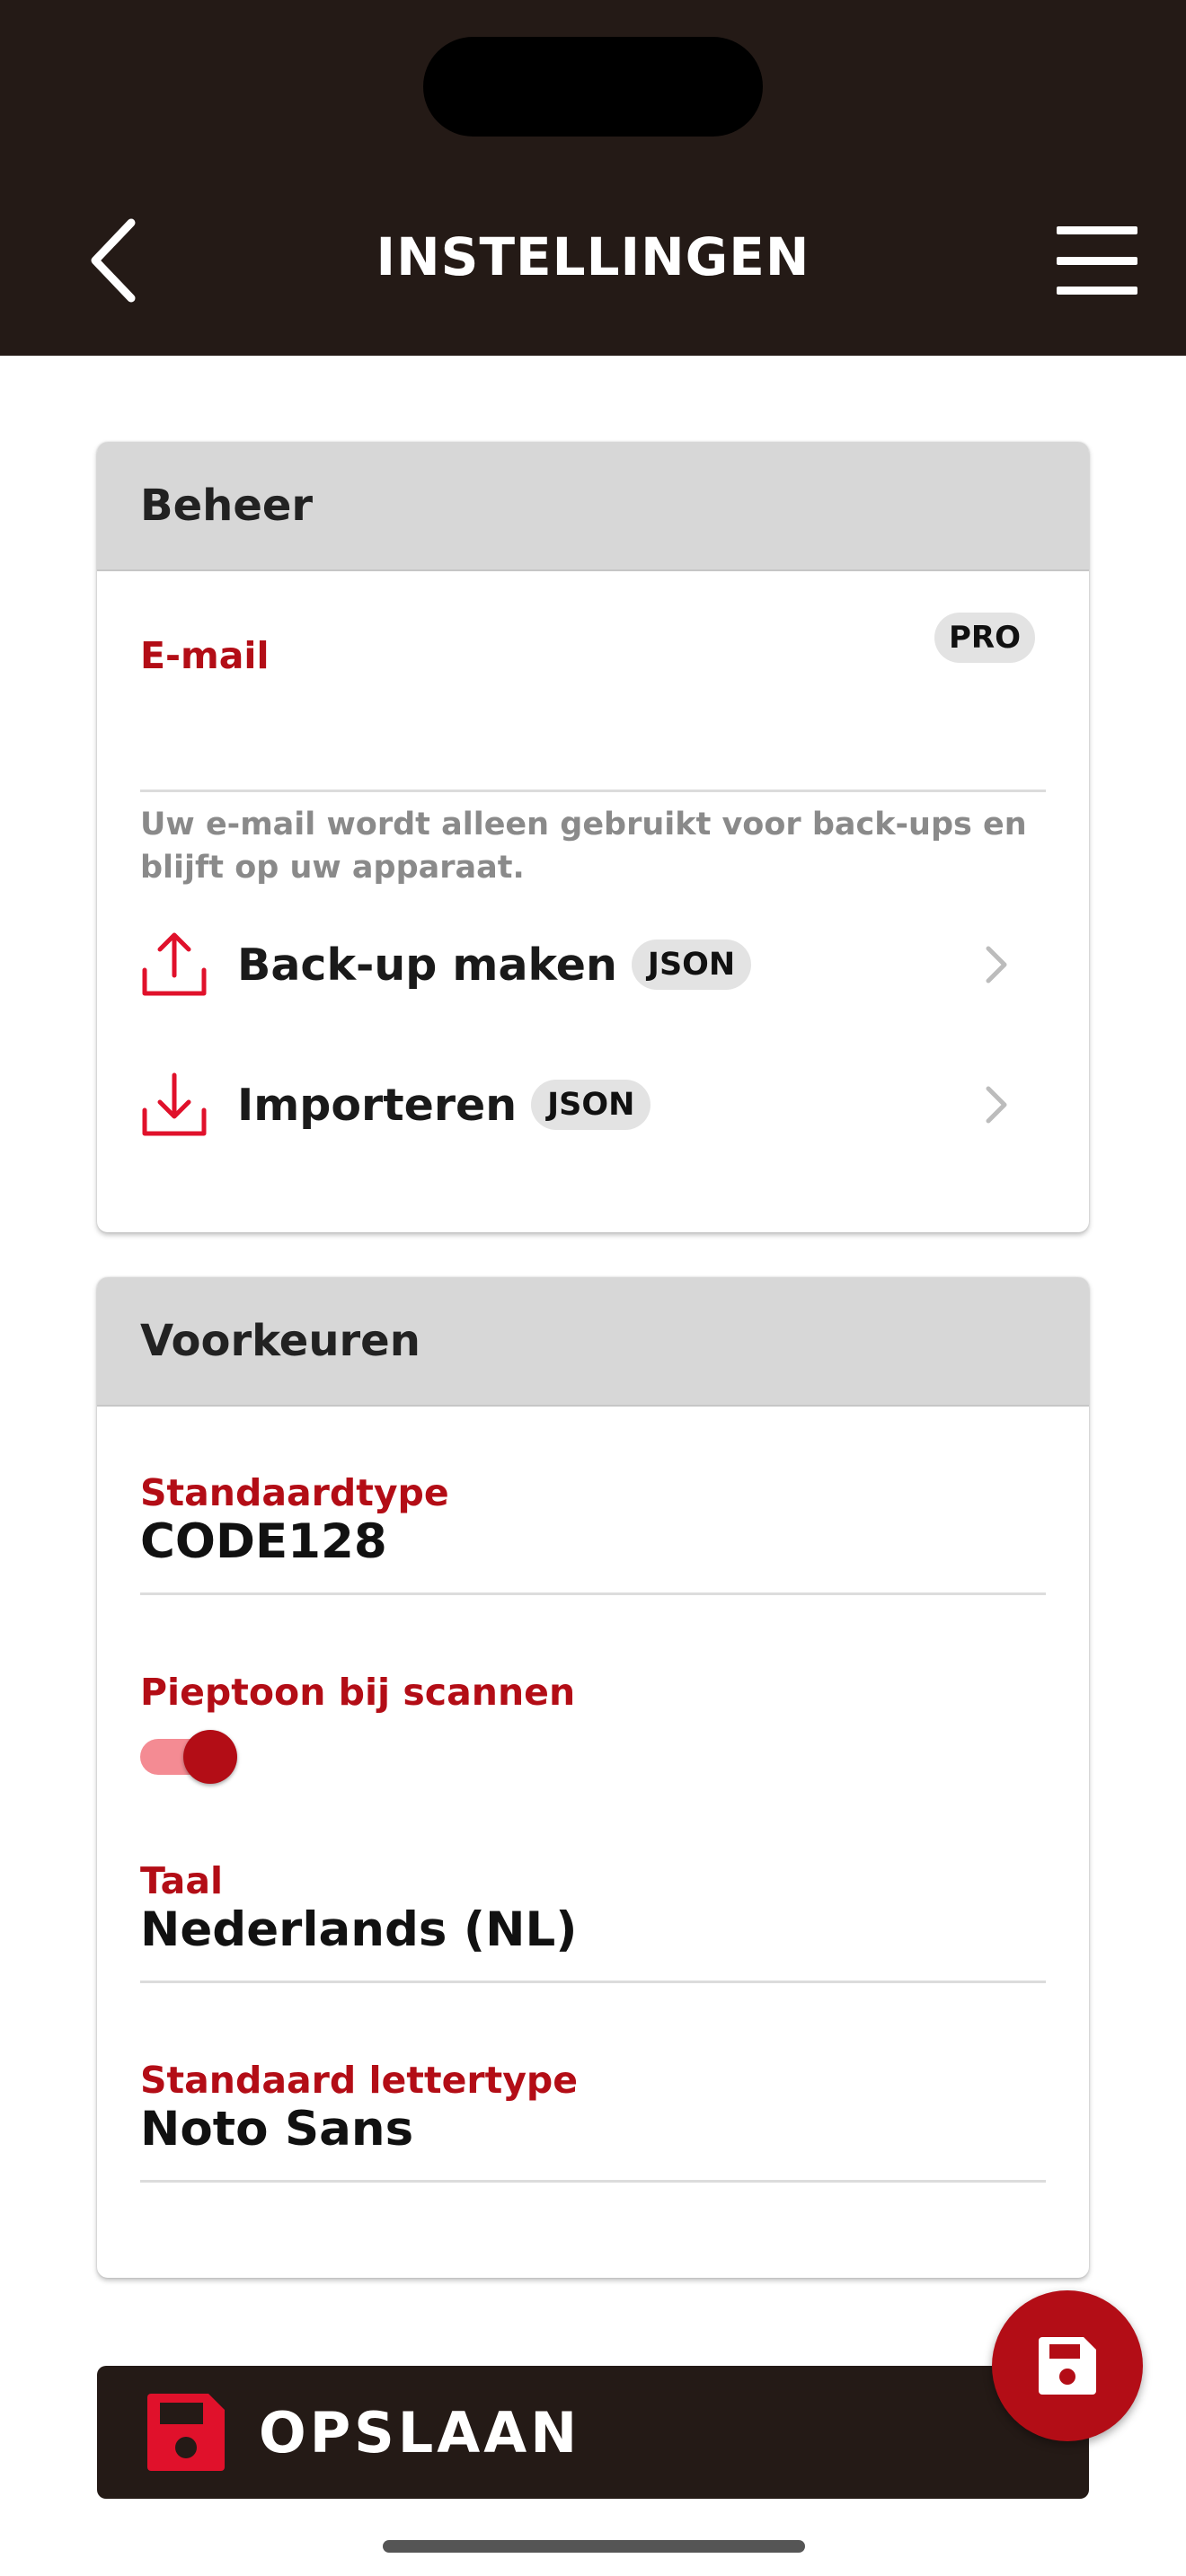 This screenshot has height=2576, width=1186. I want to click on pro-badge: PRO, so click(984, 638).